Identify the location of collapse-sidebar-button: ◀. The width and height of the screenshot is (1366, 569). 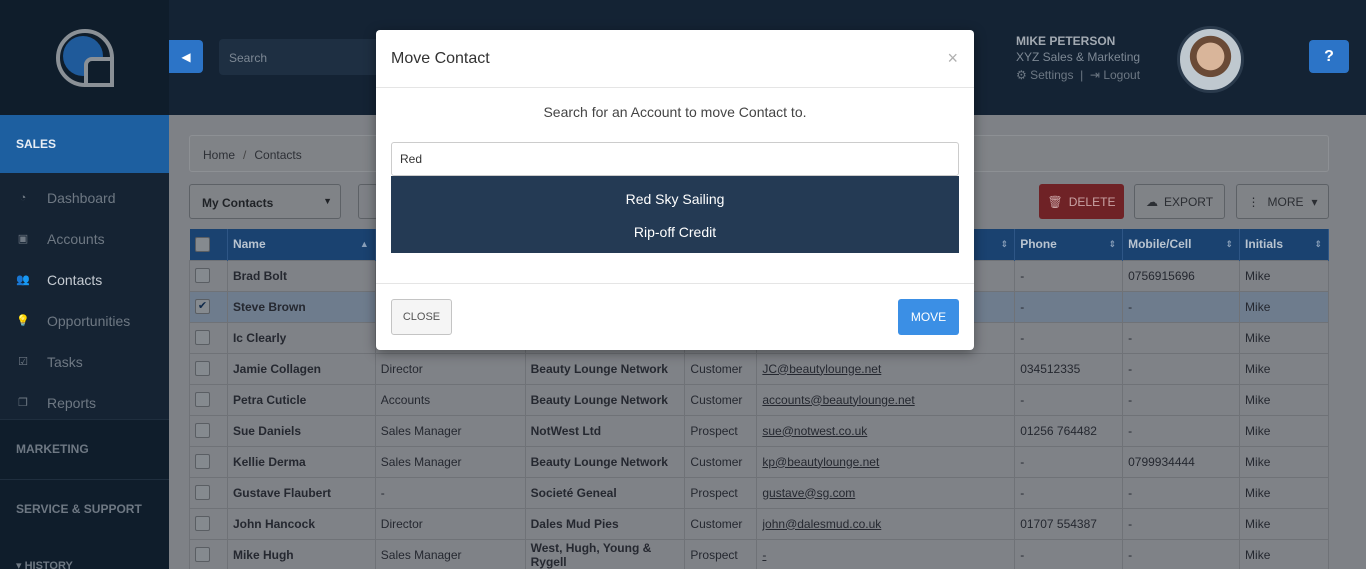
(186, 56).